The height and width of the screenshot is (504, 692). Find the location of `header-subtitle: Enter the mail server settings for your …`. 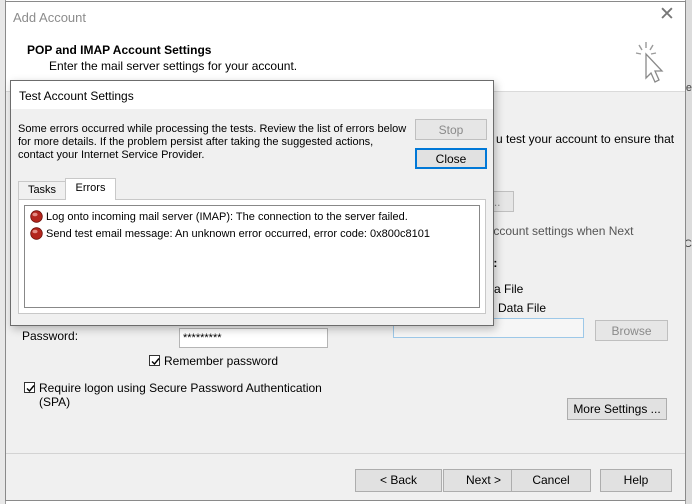

header-subtitle: Enter the mail server settings for your … is located at coordinates (173, 66).